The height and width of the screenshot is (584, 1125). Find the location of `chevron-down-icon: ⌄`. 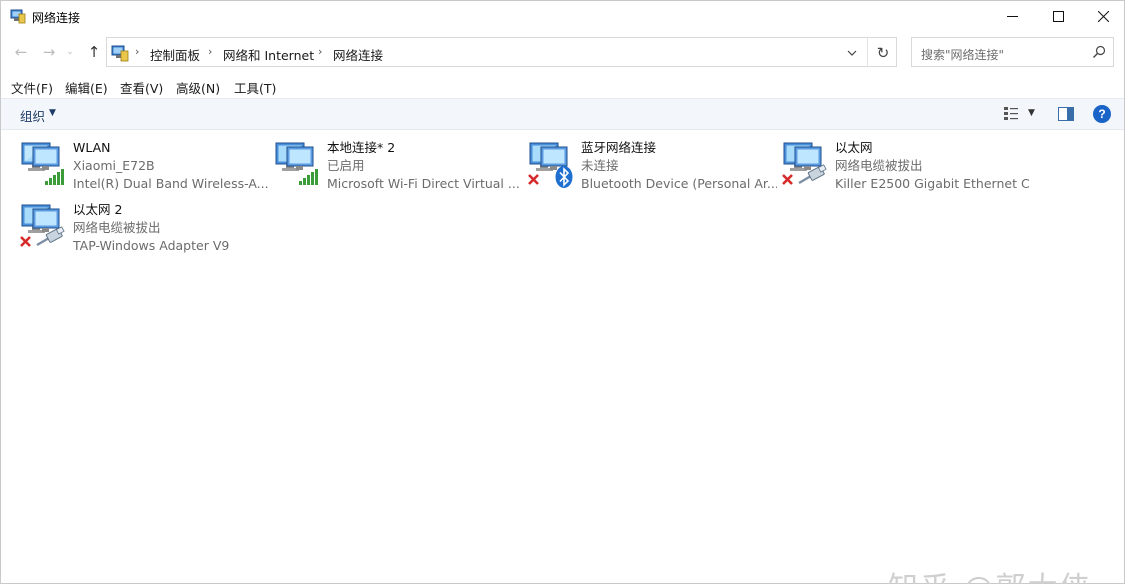

chevron-down-icon: ⌄ is located at coordinates (70, 52).